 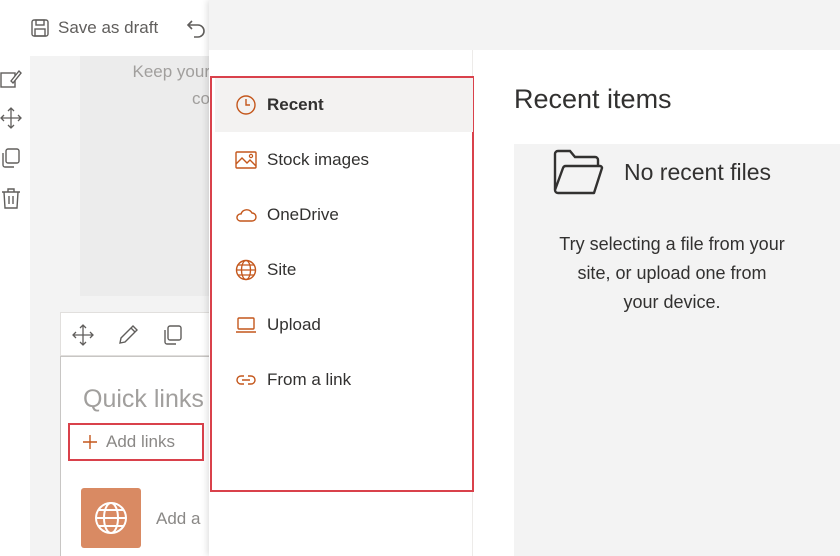 I want to click on nav-item-label: Stock images, so click(x=318, y=159).